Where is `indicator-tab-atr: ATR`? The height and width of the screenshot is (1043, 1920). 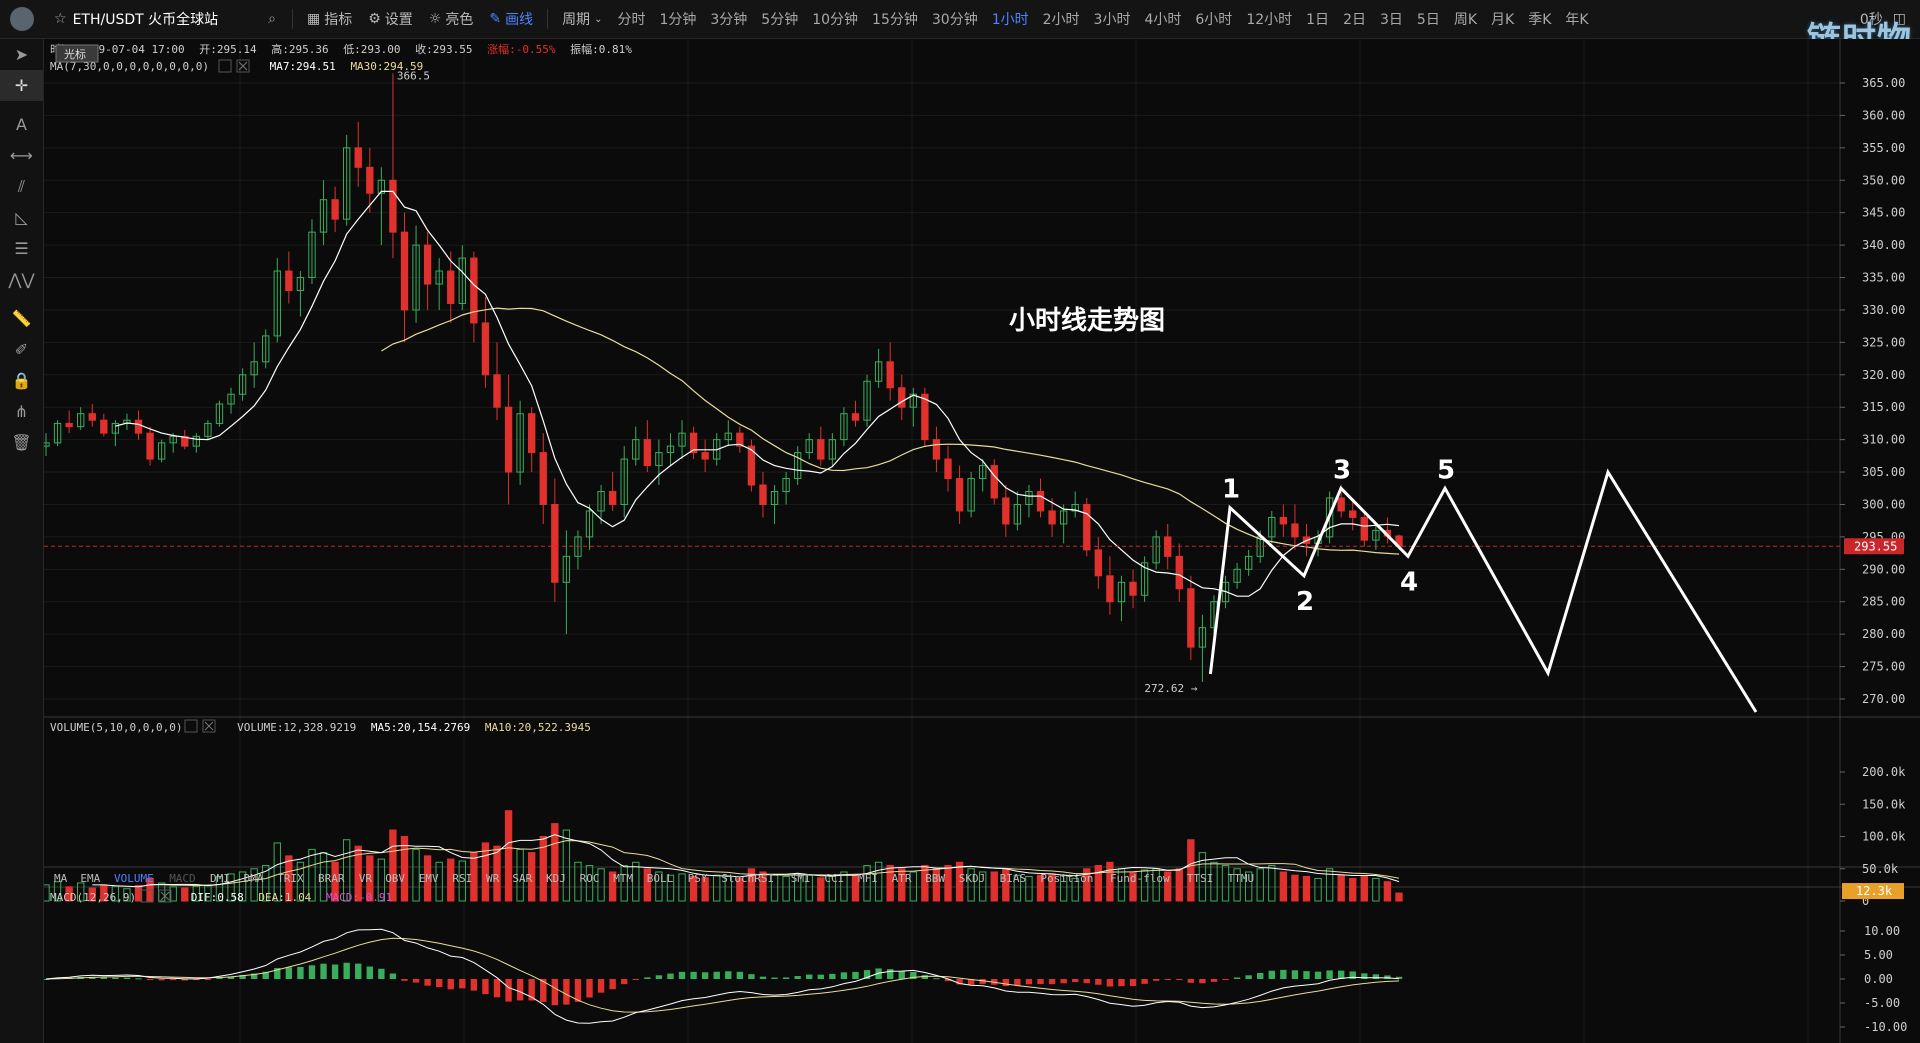
indicator-tab-atr: ATR is located at coordinates (902, 878).